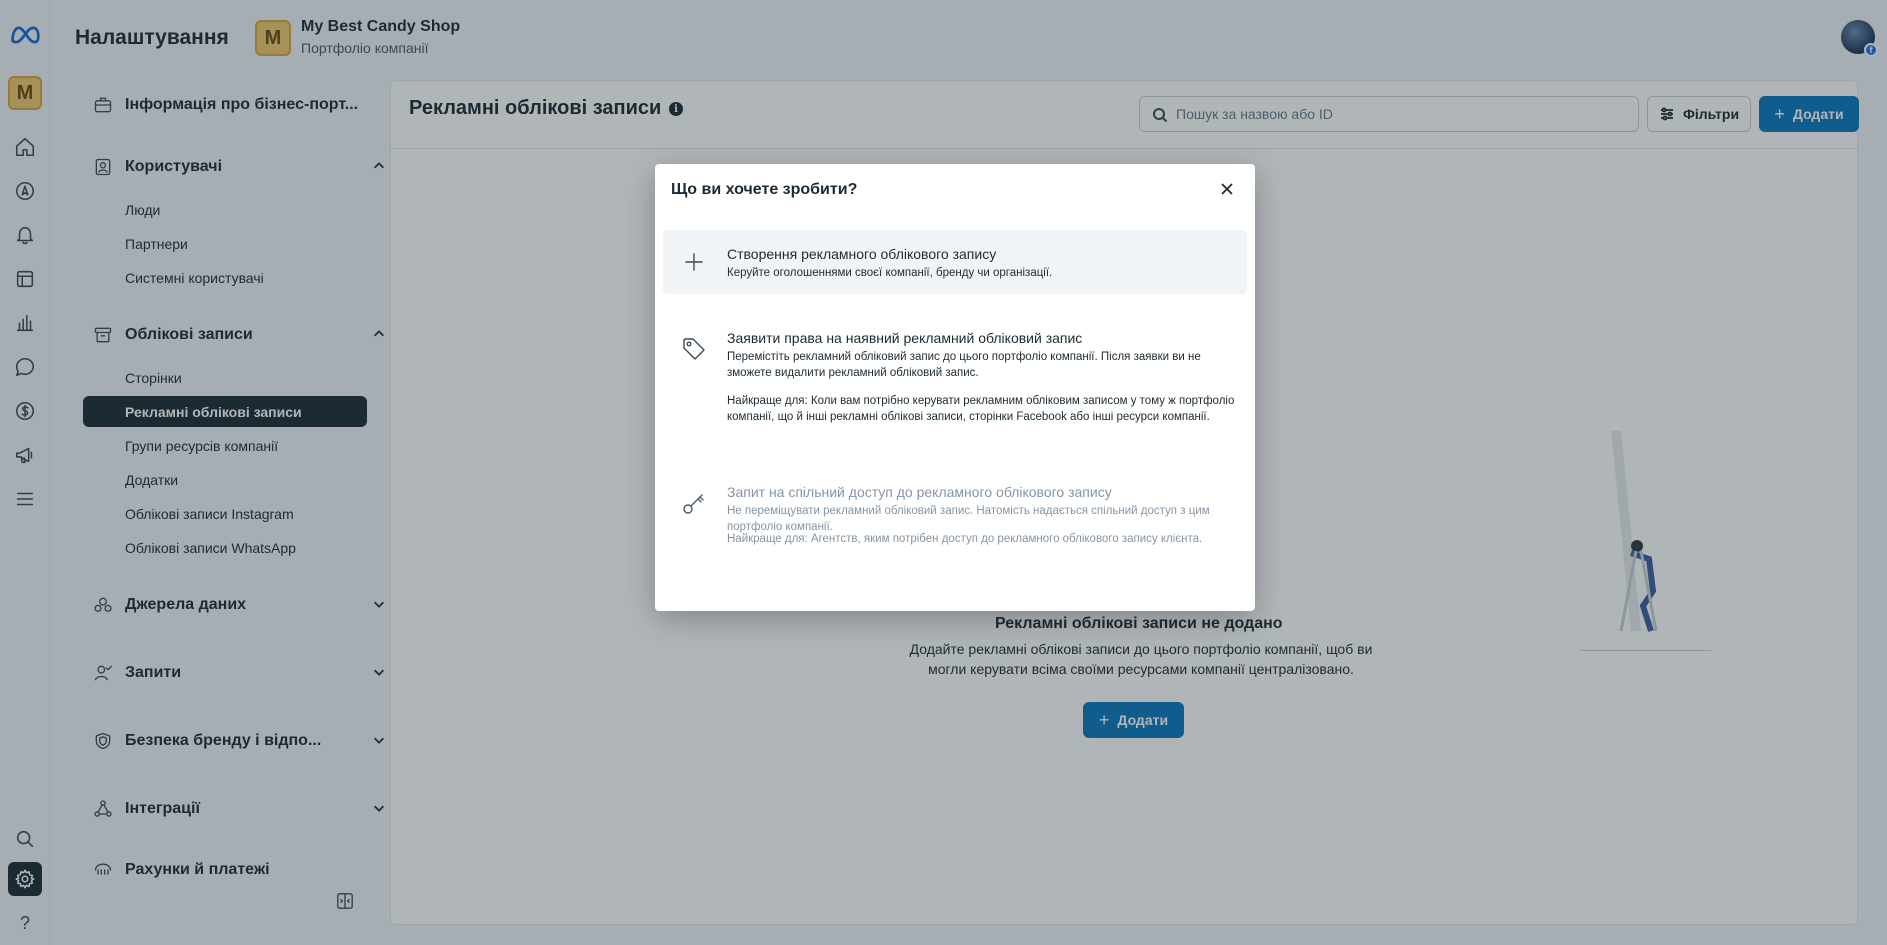 The height and width of the screenshot is (945, 1887). What do you see at coordinates (694, 262) in the screenshot?
I see `plus-icon` at bounding box center [694, 262].